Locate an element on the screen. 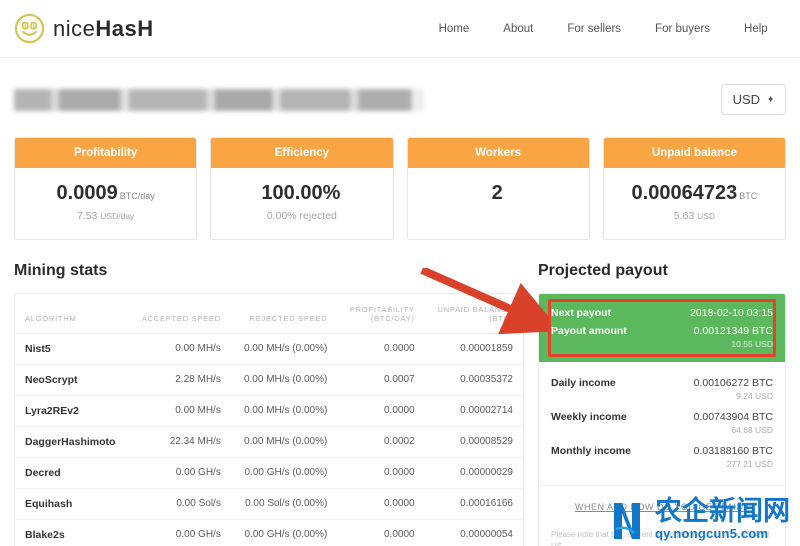 The width and height of the screenshot is (800, 546). weekly-income-label: Weekly income is located at coordinates (589, 417).